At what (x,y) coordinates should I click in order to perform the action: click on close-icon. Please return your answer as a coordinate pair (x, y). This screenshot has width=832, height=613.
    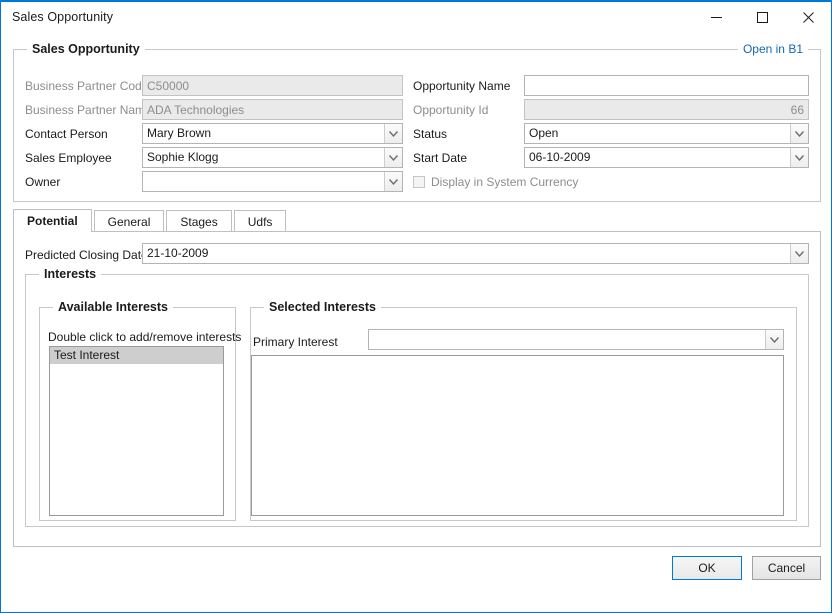
    Looking at the image, I should click on (808, 17).